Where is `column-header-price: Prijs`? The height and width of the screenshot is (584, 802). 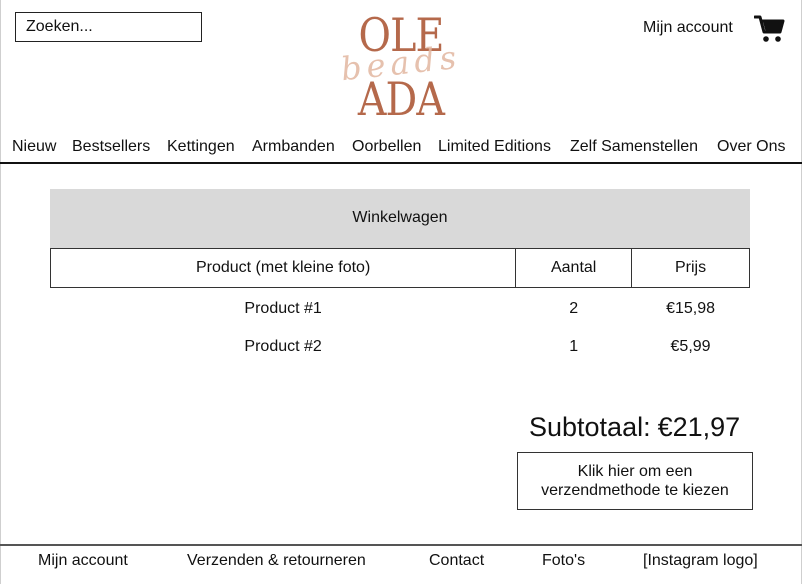 column-header-price: Prijs is located at coordinates (690, 268).